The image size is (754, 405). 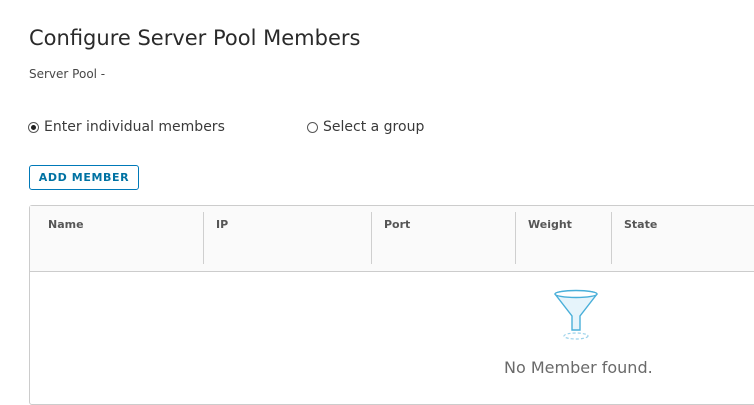 I want to click on add-member-button: ADD MEMBER, so click(x=84, y=177).